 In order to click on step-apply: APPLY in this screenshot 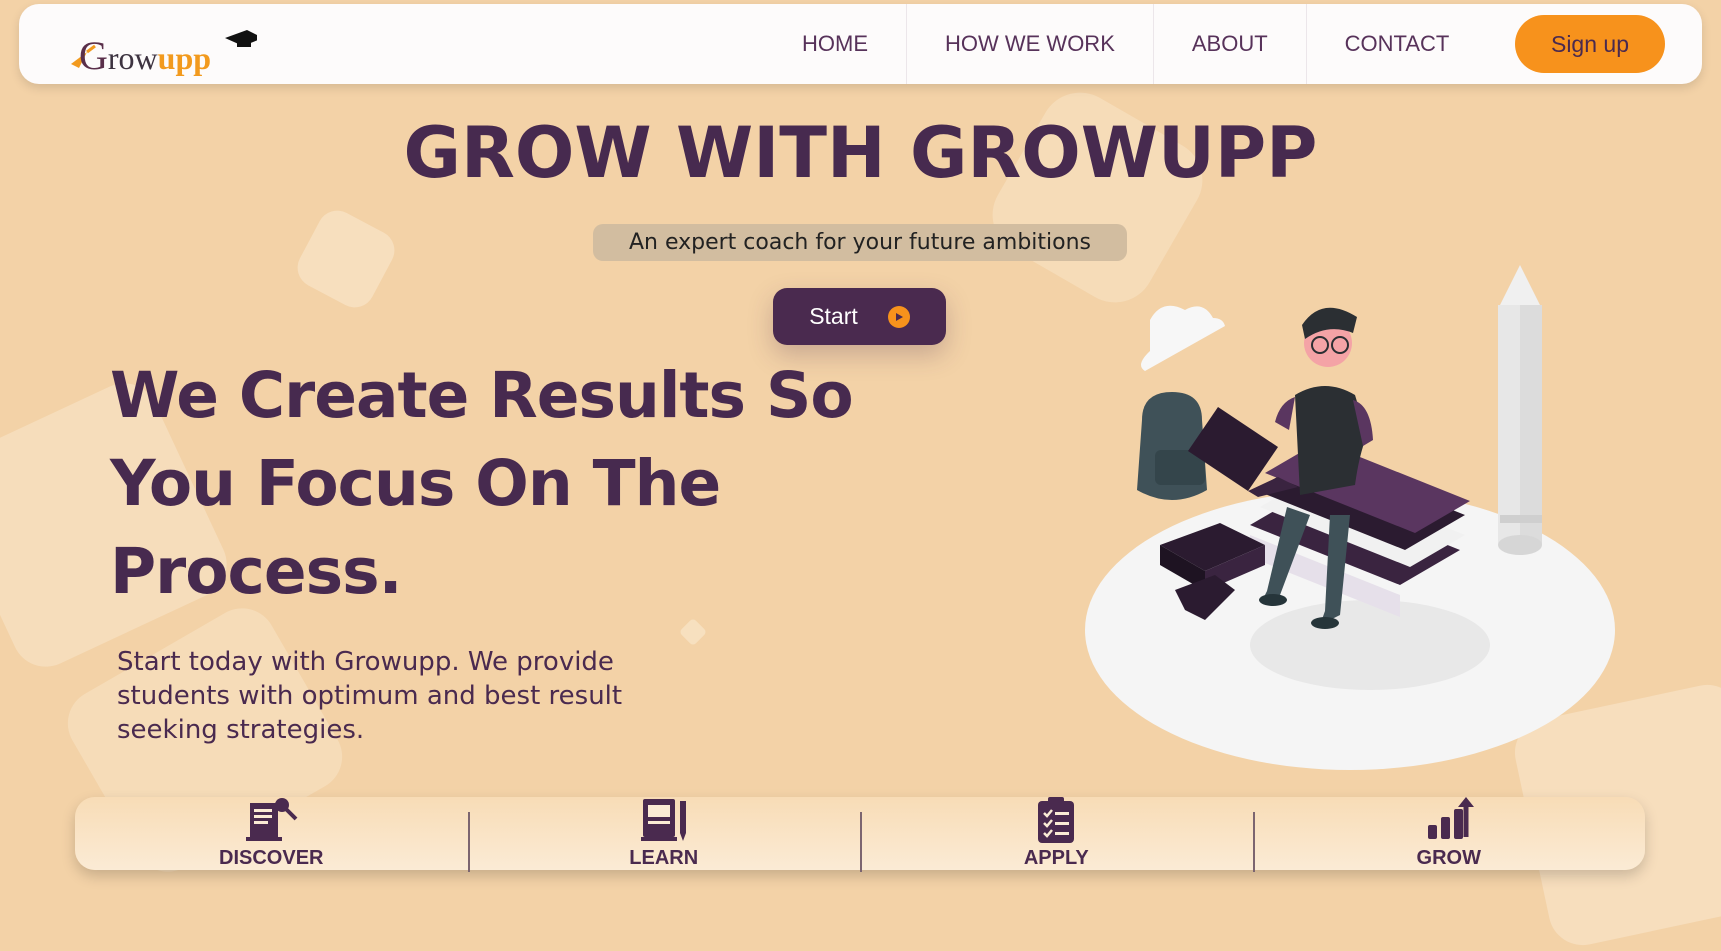, I will do `click(1056, 834)`.